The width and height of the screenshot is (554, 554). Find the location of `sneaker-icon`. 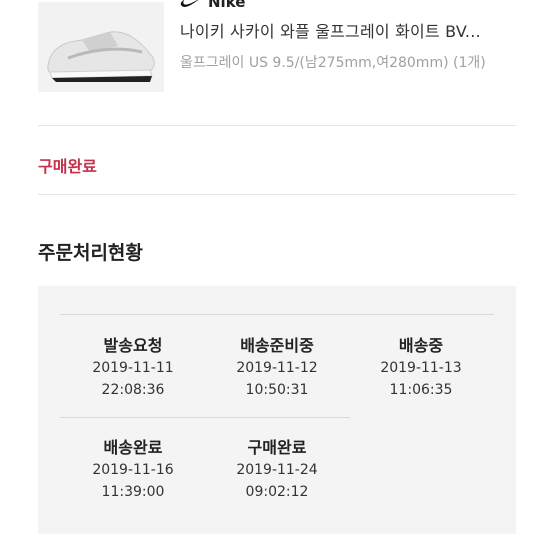

sneaker-icon is located at coordinates (101, 47).